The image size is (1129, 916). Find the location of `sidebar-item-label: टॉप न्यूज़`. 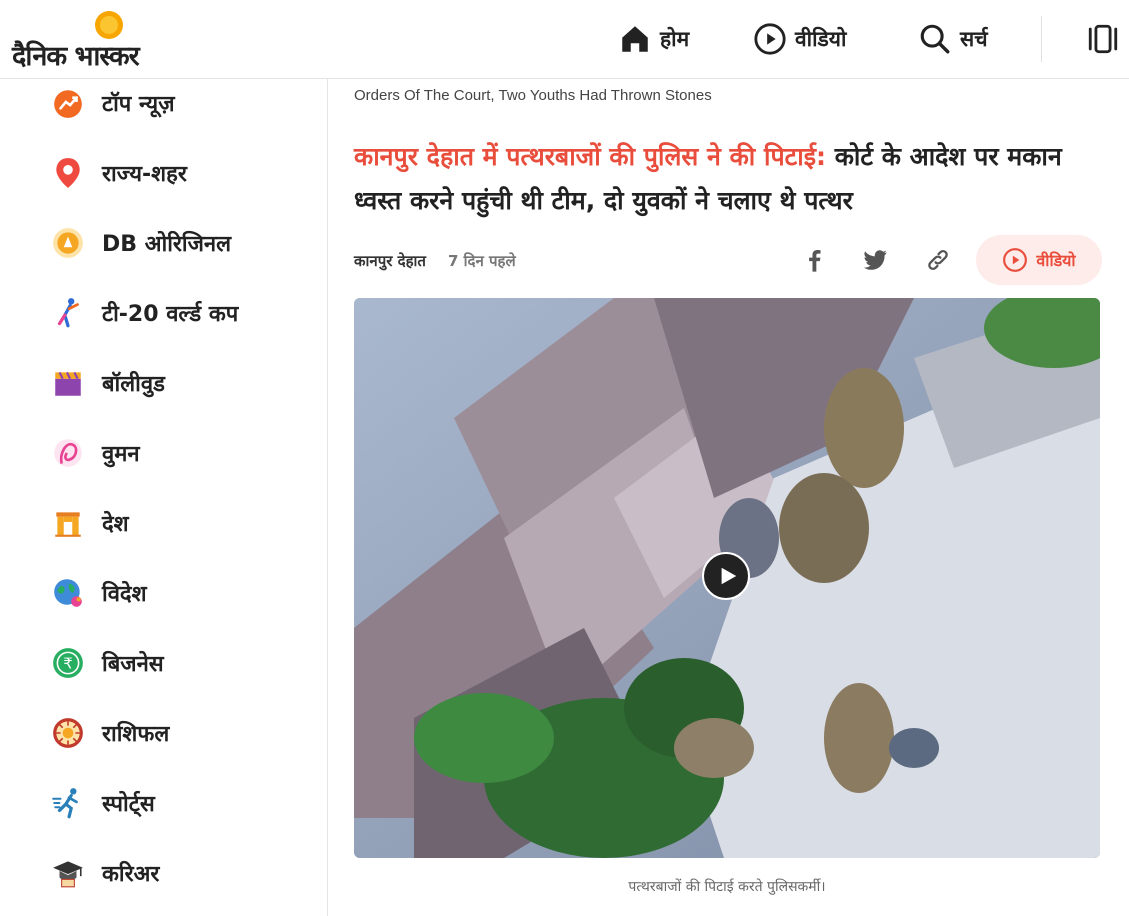

sidebar-item-label: टॉप न्यूज़ is located at coordinates (138, 104).